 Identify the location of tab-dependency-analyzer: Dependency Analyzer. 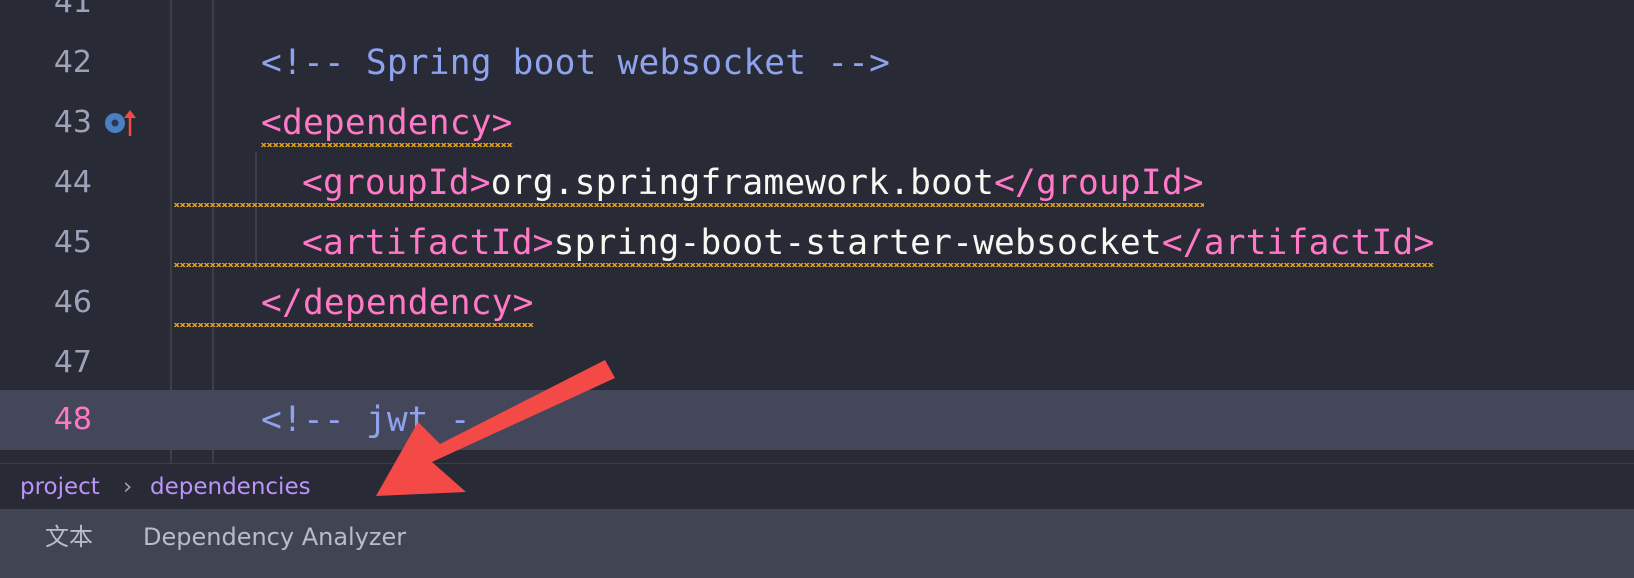
(274, 537).